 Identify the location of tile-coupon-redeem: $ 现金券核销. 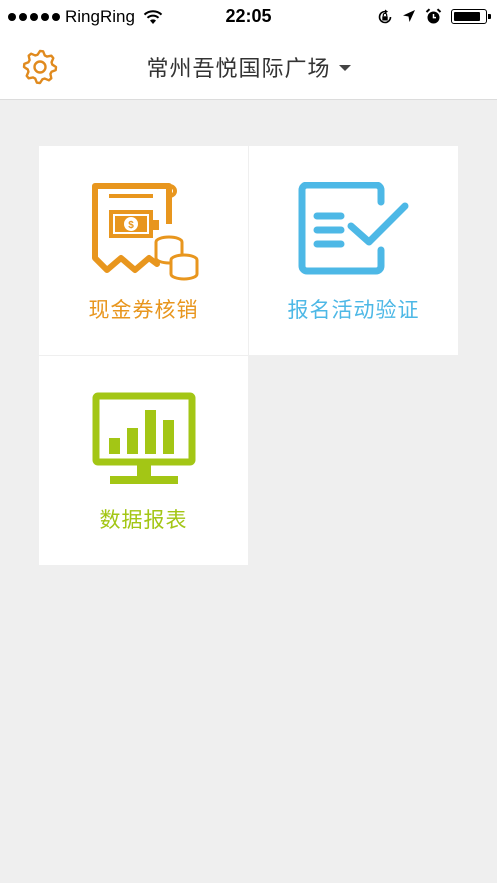
(143, 250).